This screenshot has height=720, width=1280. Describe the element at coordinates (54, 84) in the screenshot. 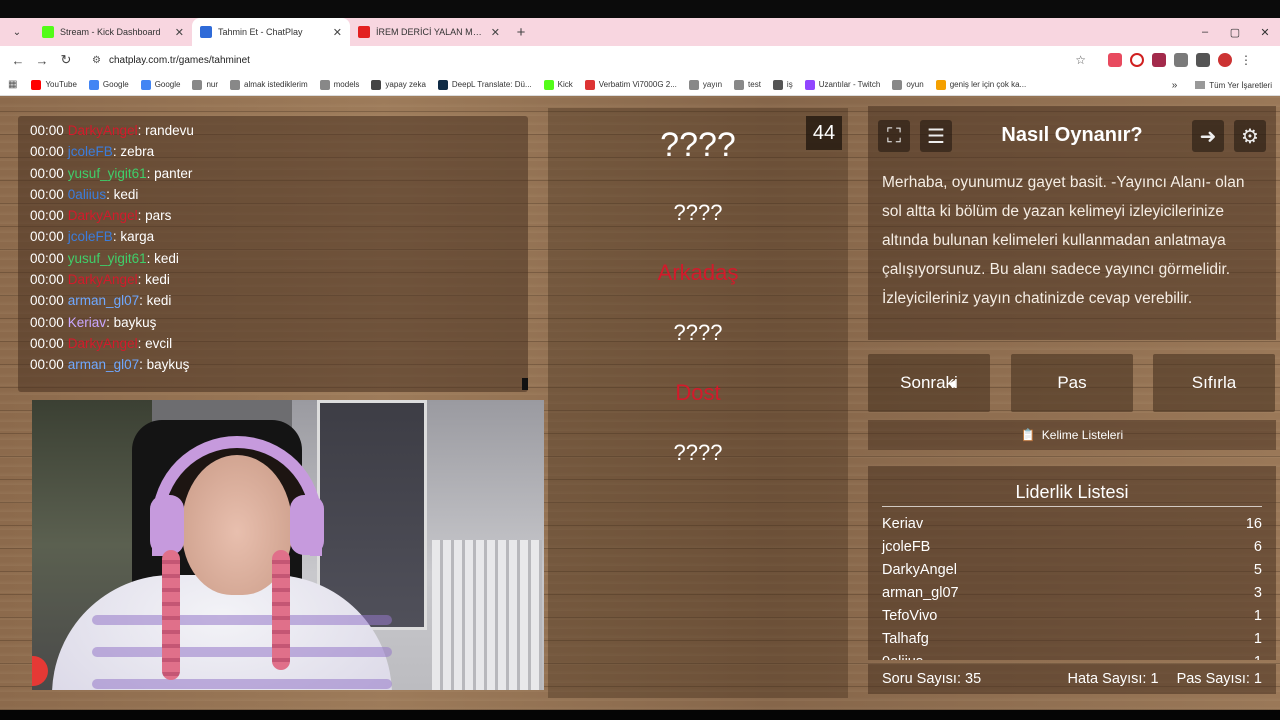

I see `bookmark-item: YouTube` at that location.